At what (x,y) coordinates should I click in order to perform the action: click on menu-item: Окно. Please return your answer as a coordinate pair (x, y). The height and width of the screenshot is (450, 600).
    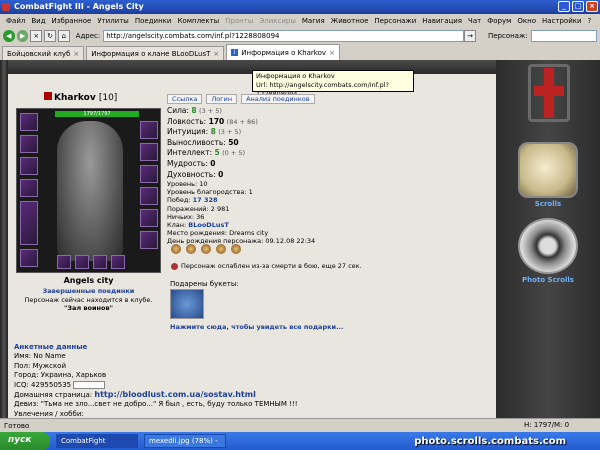
    Looking at the image, I should click on (526, 21).